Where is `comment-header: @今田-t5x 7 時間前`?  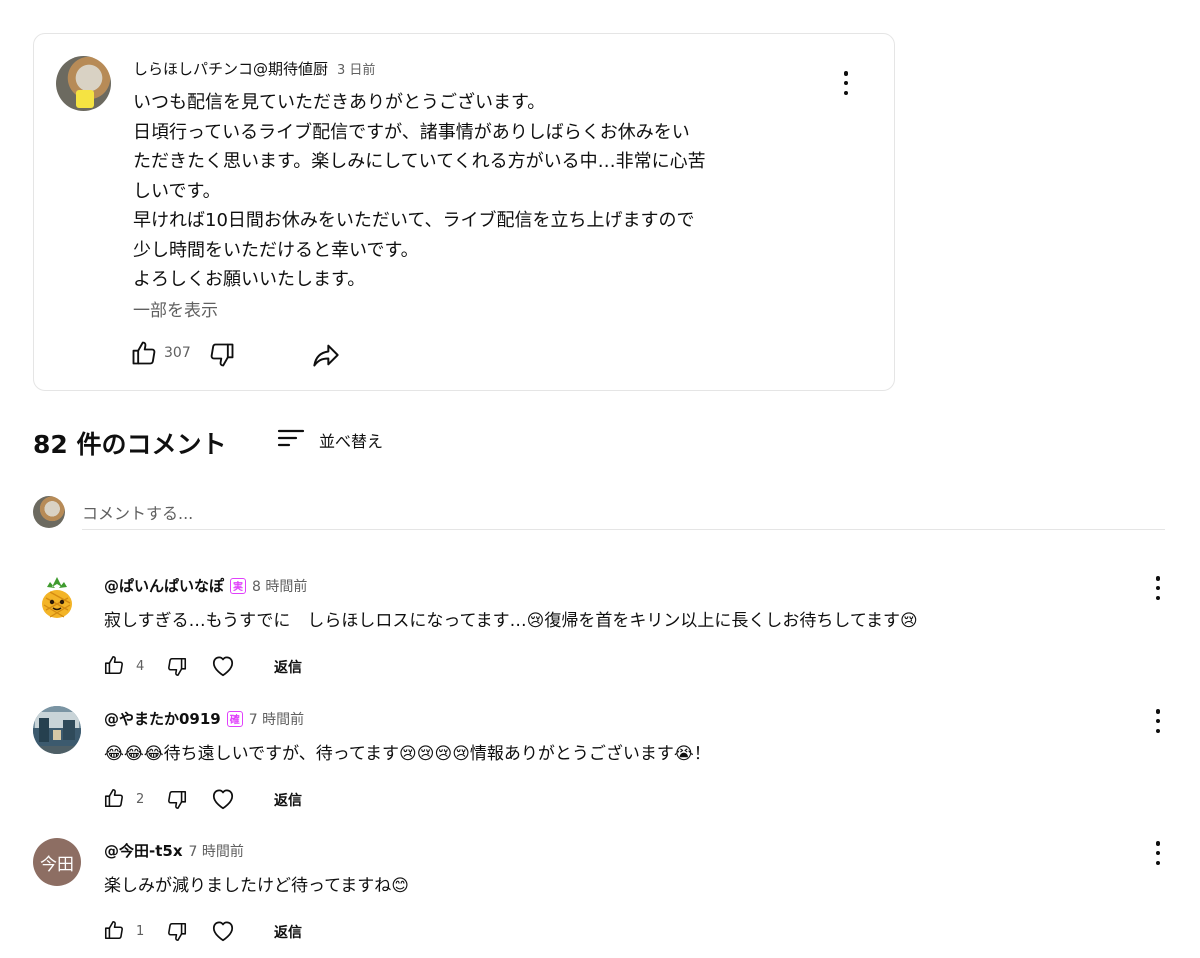 comment-header: @今田-t5x 7 時間前 is located at coordinates (174, 850).